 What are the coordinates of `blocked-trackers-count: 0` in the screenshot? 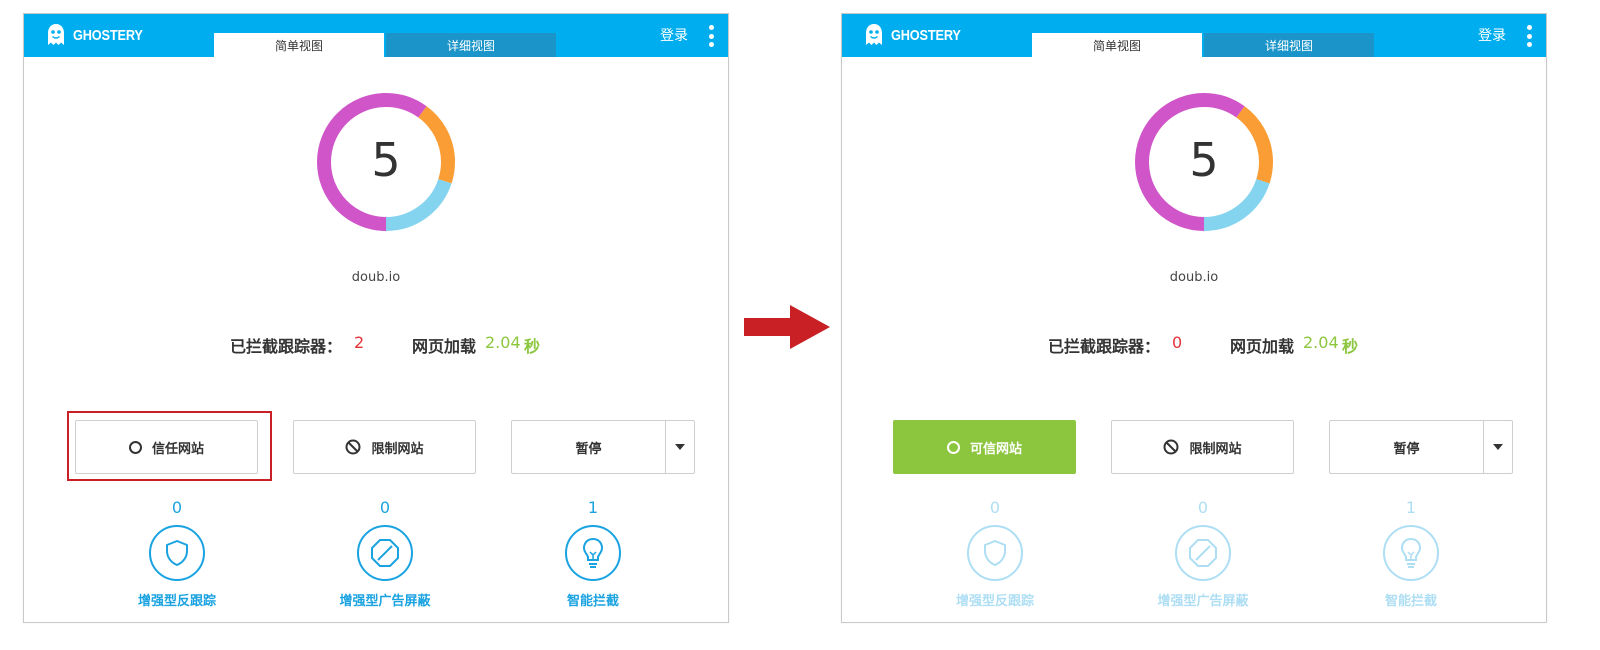 It's located at (1177, 342).